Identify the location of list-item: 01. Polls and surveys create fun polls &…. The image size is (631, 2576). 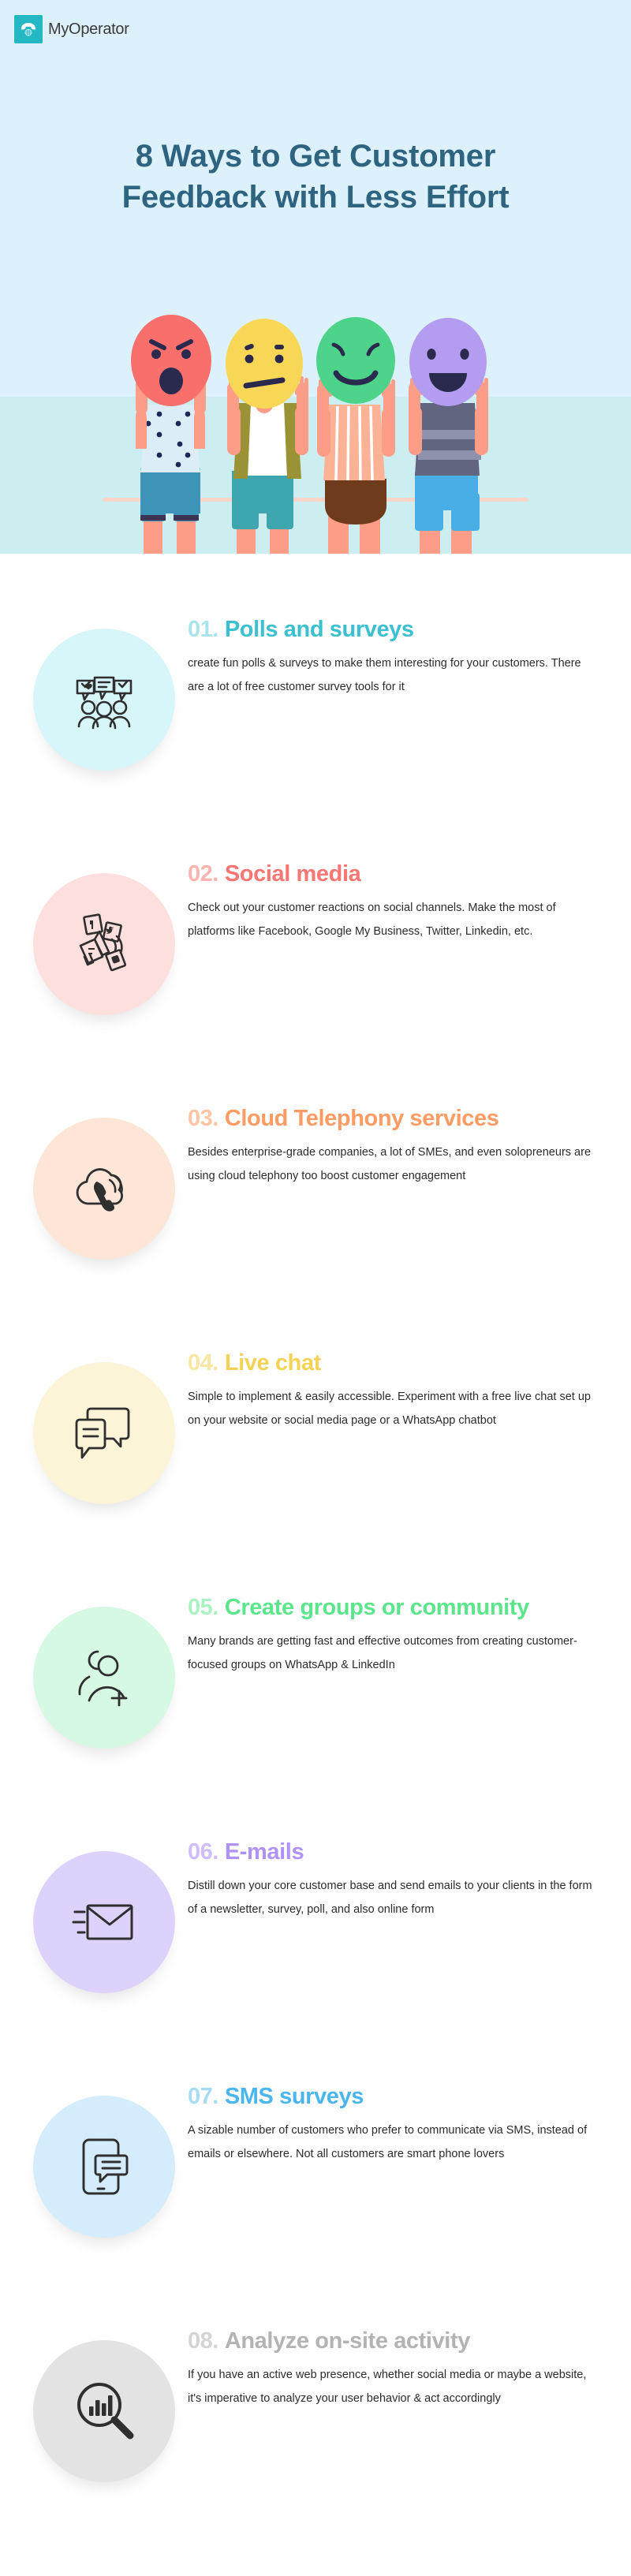
(315, 676).